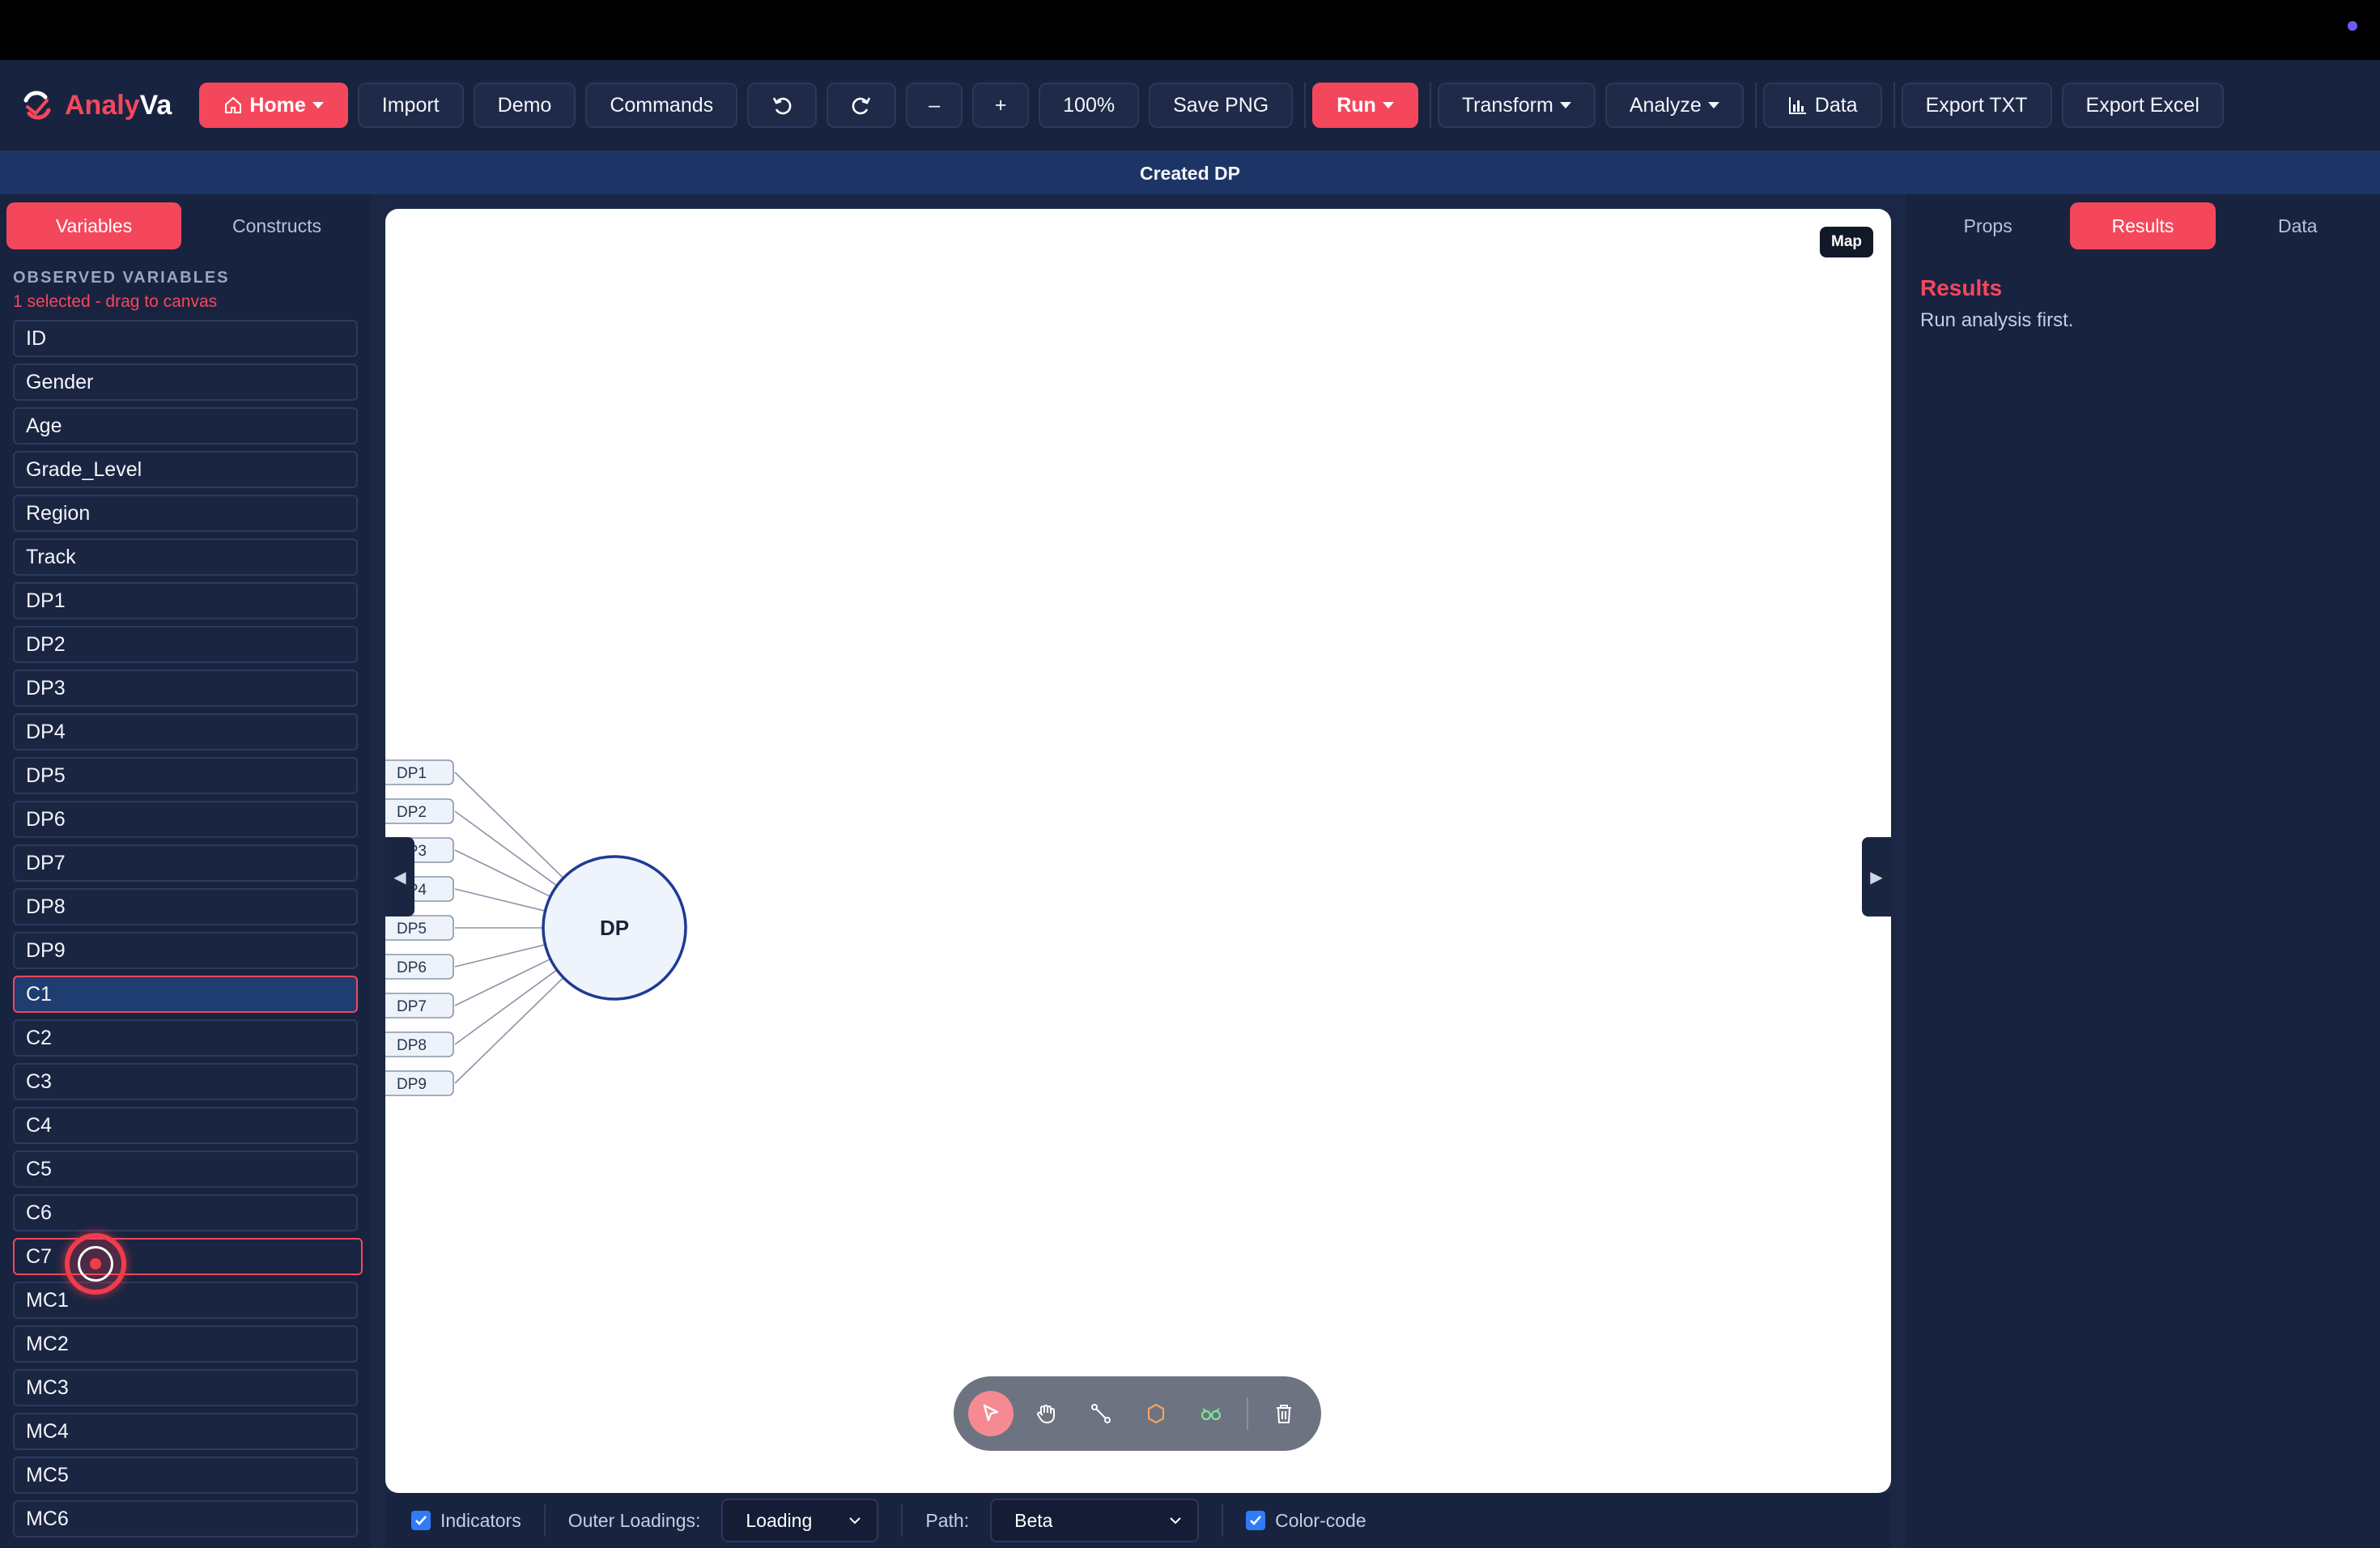  What do you see at coordinates (185, 382) in the screenshot?
I see `variable-item: Gender` at bounding box center [185, 382].